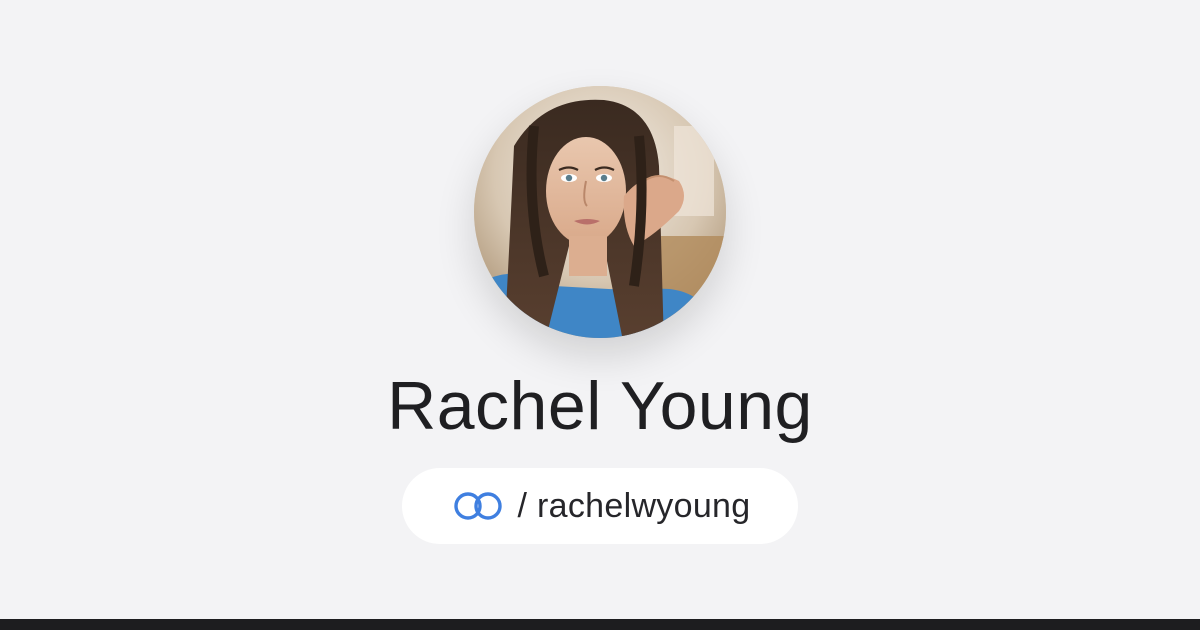 This screenshot has height=630, width=1200. Describe the element at coordinates (600, 406) in the screenshot. I see `profile-name: Rachel Young` at that location.